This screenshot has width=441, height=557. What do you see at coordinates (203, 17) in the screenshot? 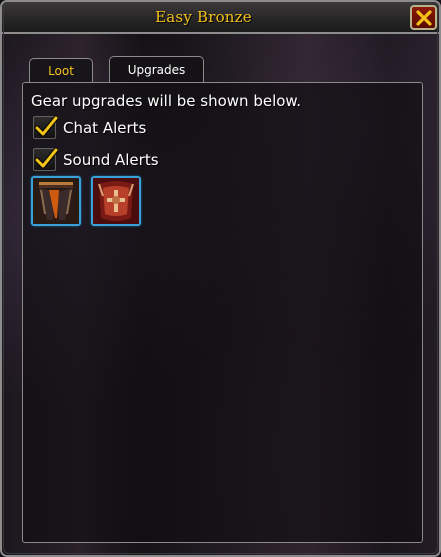
I see `window-title: Easy Bronze` at bounding box center [203, 17].